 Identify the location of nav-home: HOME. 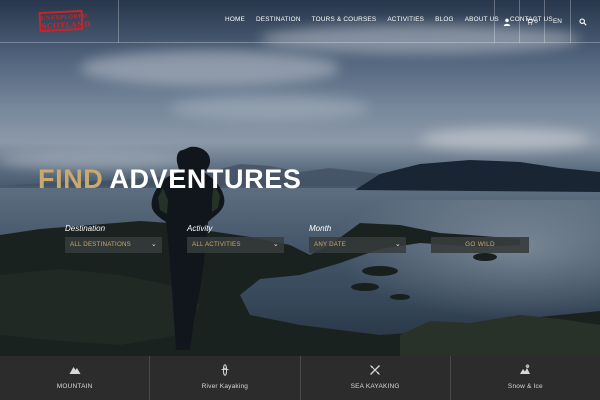
(235, 19).